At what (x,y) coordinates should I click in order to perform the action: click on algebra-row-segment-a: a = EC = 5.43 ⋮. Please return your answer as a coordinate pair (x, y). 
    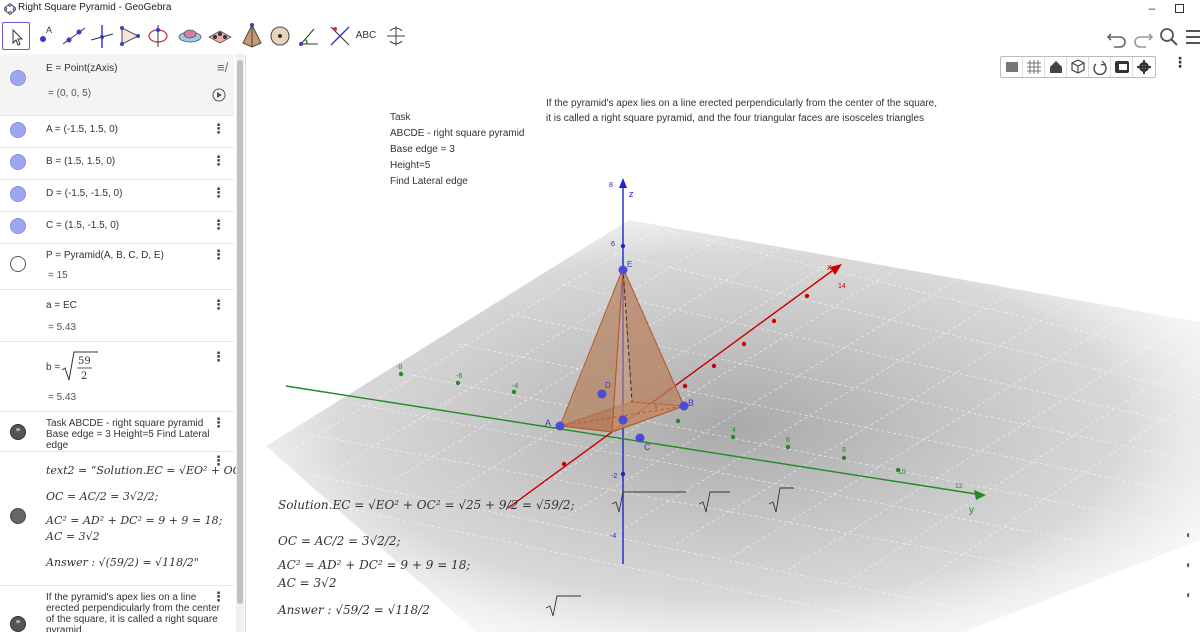
    Looking at the image, I should click on (117, 316).